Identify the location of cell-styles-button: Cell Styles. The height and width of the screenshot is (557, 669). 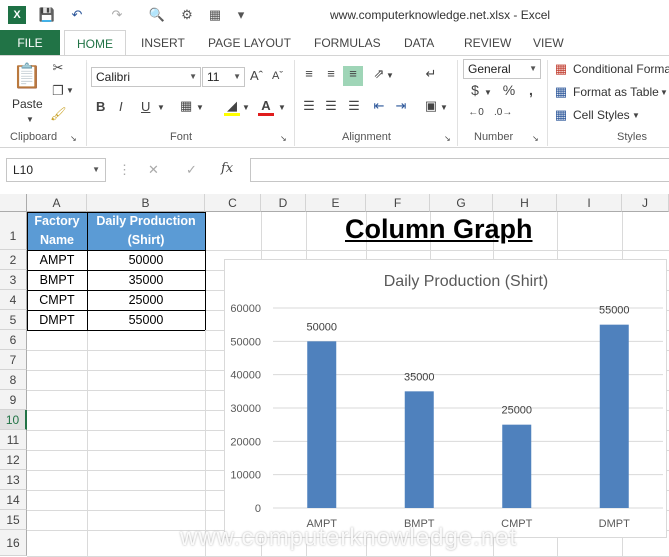
(601, 115).